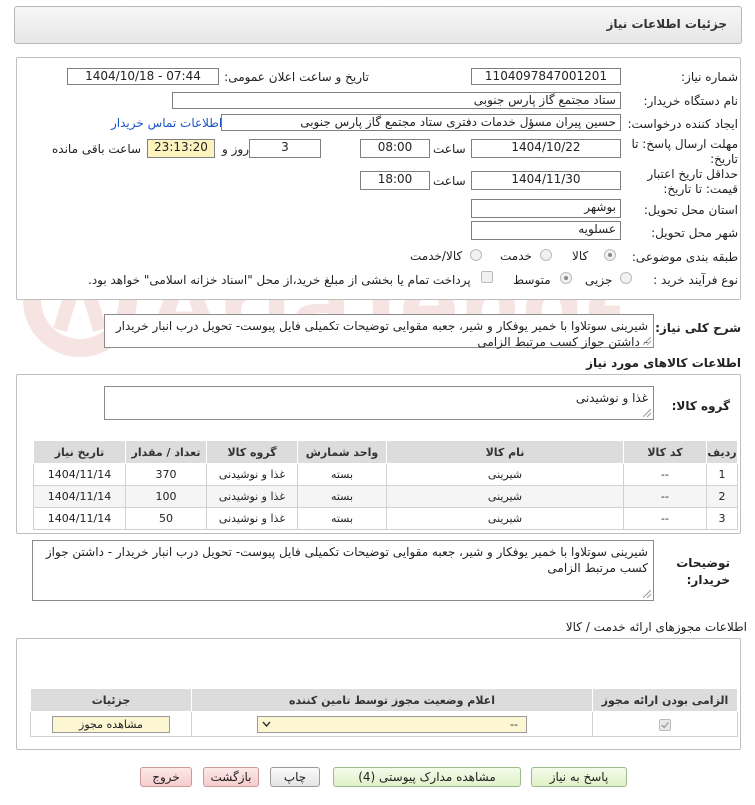 The image size is (755, 805). I want to click on validity-label-2: قیمت: تا تاریخ:, so click(700, 189).